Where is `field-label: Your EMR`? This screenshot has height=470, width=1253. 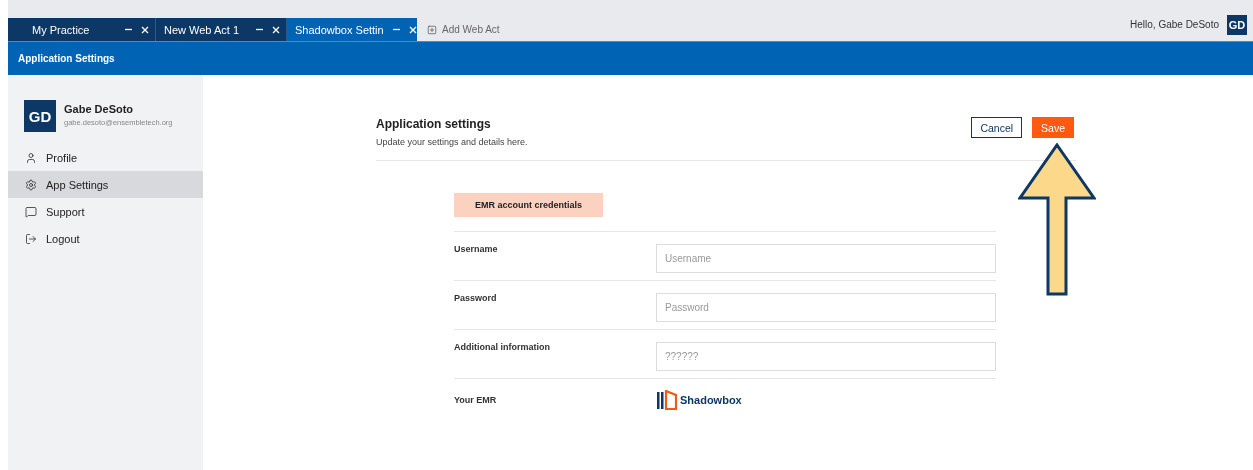 field-label: Your EMR is located at coordinates (476, 400).